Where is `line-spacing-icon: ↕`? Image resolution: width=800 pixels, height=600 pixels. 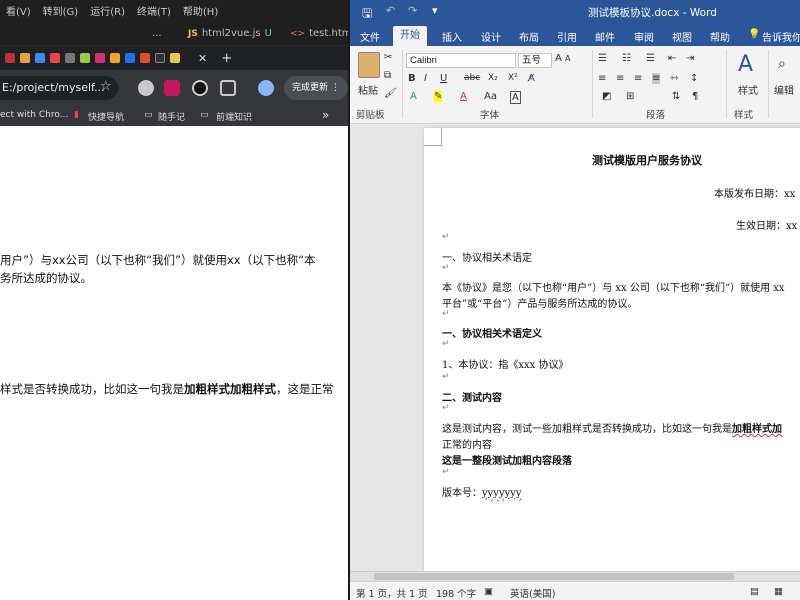 line-spacing-icon: ↕ is located at coordinates (694, 78).